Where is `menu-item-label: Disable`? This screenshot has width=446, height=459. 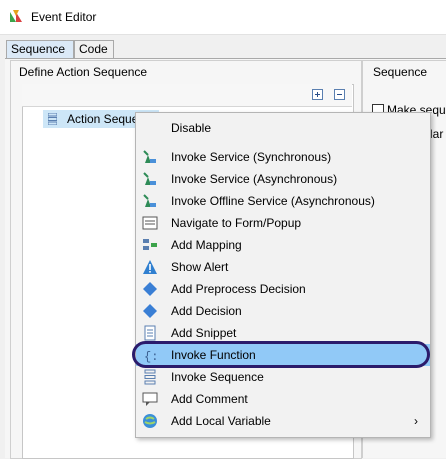 menu-item-label: Disable is located at coordinates (191, 128).